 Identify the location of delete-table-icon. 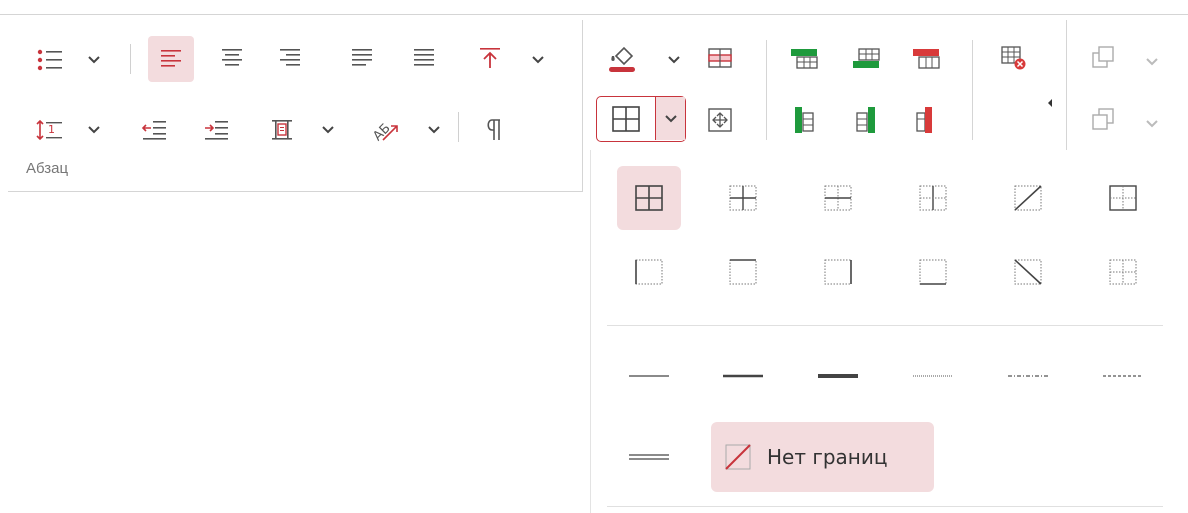
(1014, 58).